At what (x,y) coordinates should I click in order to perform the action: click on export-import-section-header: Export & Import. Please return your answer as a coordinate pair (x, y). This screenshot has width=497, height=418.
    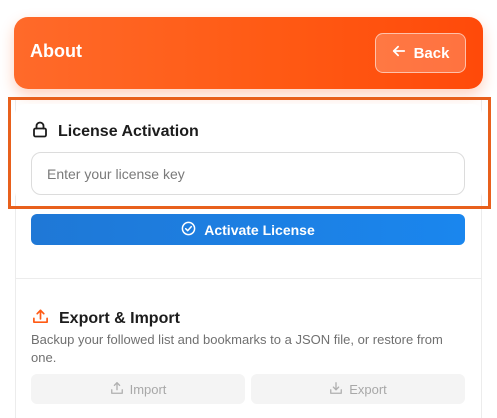
    Looking at the image, I should click on (106, 319).